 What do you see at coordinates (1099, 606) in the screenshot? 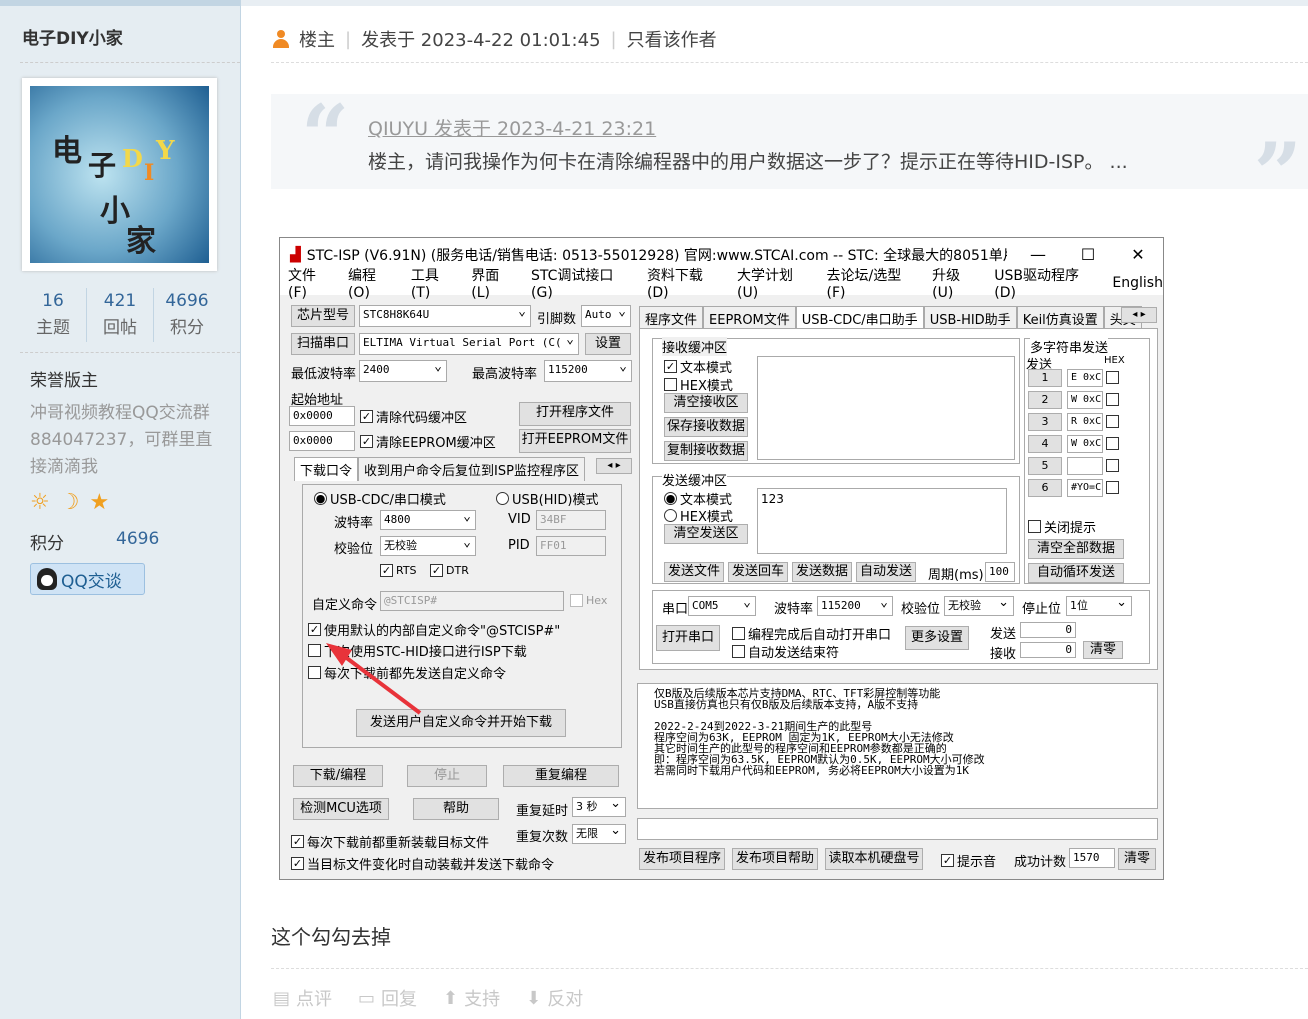
I see `stop-bits-select: 1位` at bounding box center [1099, 606].